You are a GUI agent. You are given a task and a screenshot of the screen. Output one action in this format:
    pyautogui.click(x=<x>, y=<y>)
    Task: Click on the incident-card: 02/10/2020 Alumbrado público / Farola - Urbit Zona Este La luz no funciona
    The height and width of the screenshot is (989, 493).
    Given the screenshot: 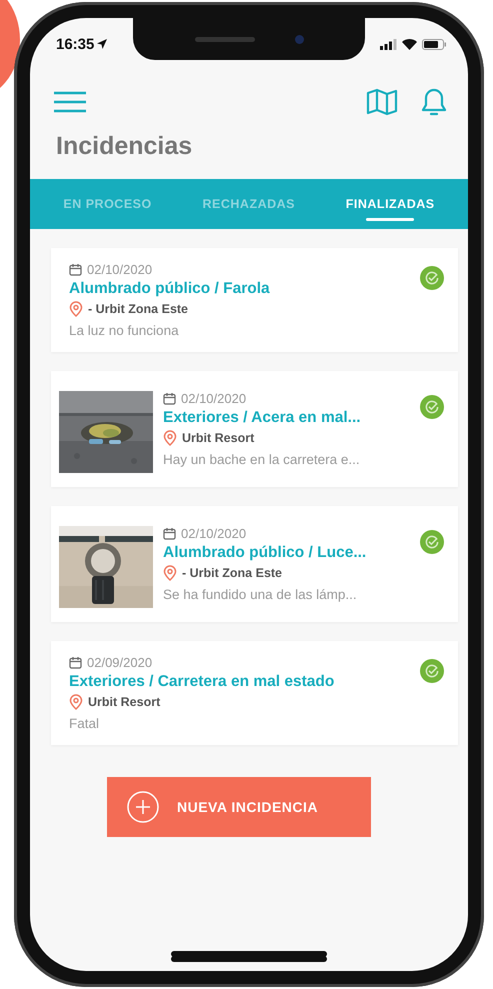 What is the action you would take?
    pyautogui.click(x=254, y=300)
    